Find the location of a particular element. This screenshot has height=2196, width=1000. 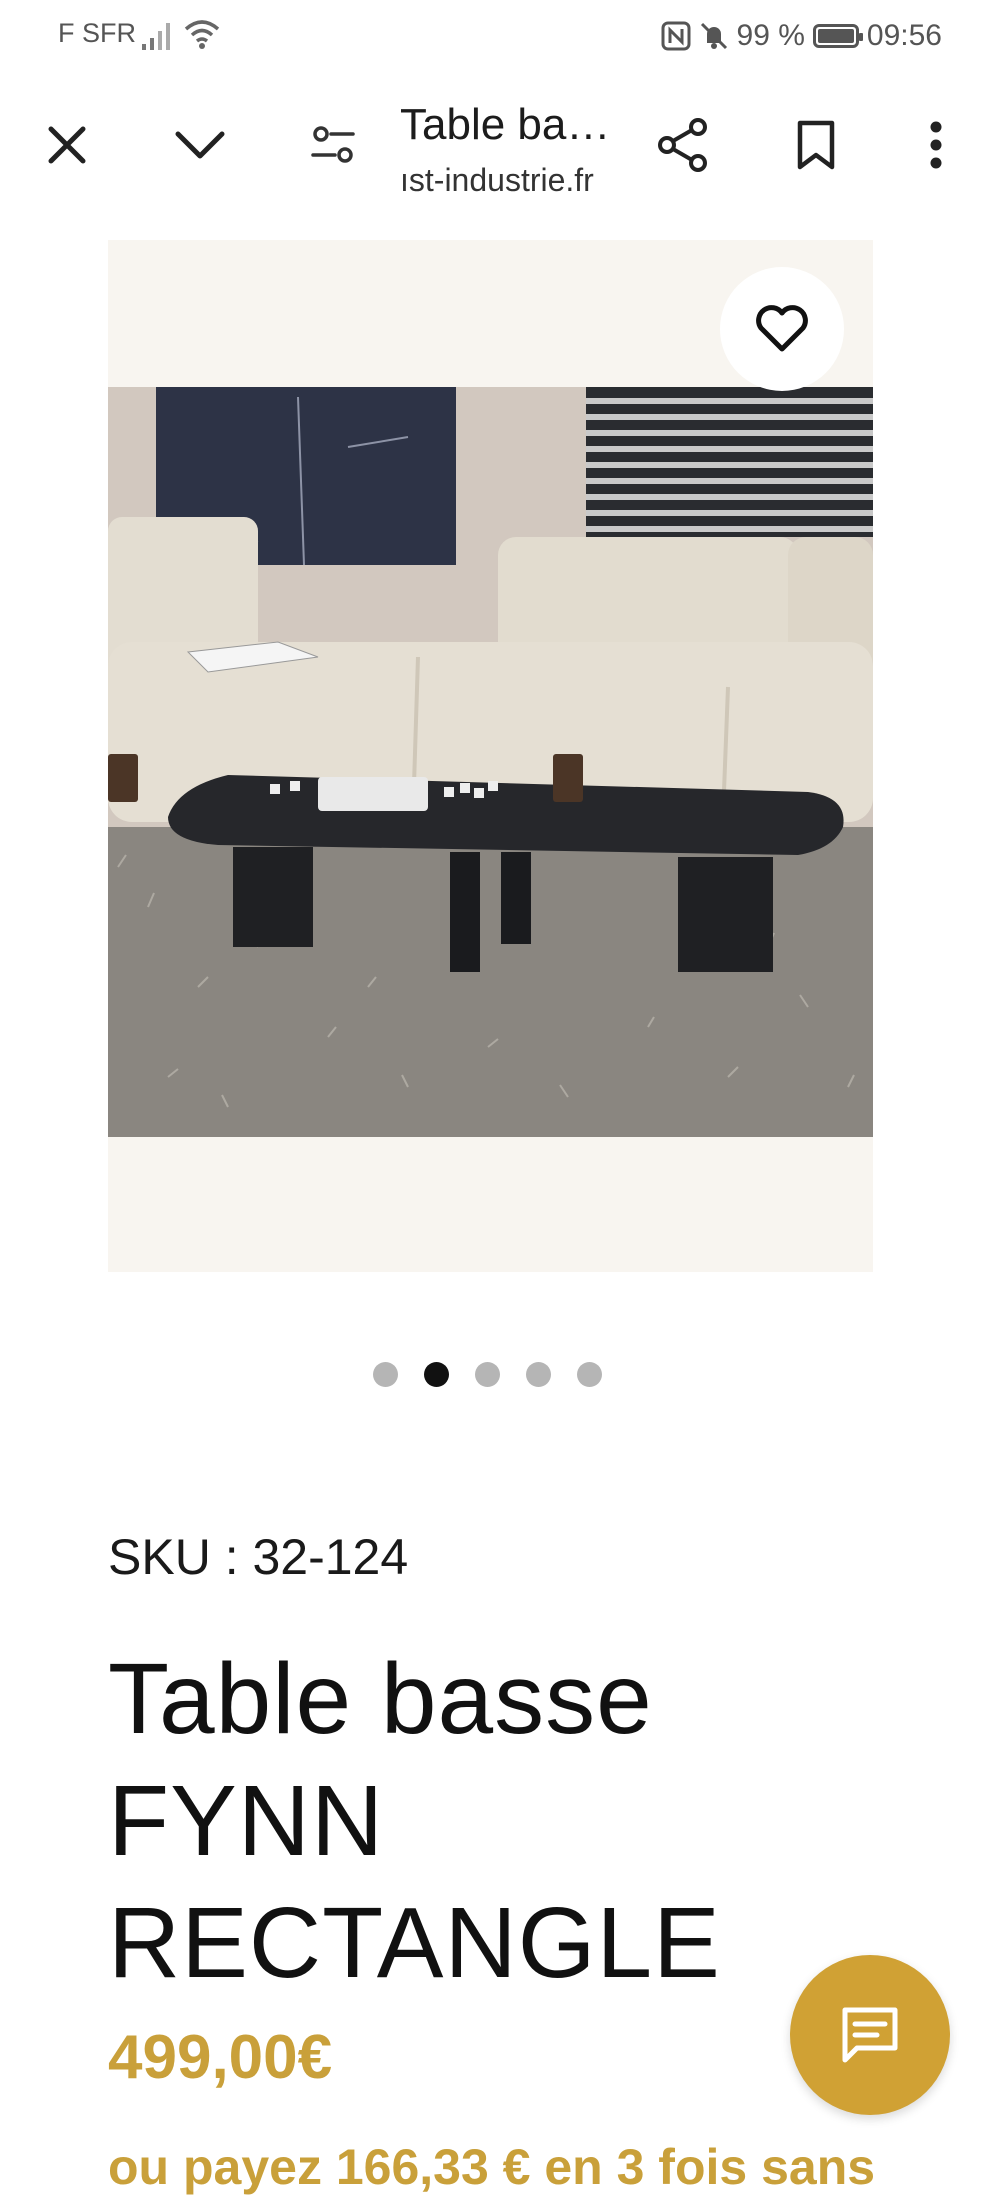

status-bar: F SFR 99 % 09:56 is located at coordinates (500, 35).